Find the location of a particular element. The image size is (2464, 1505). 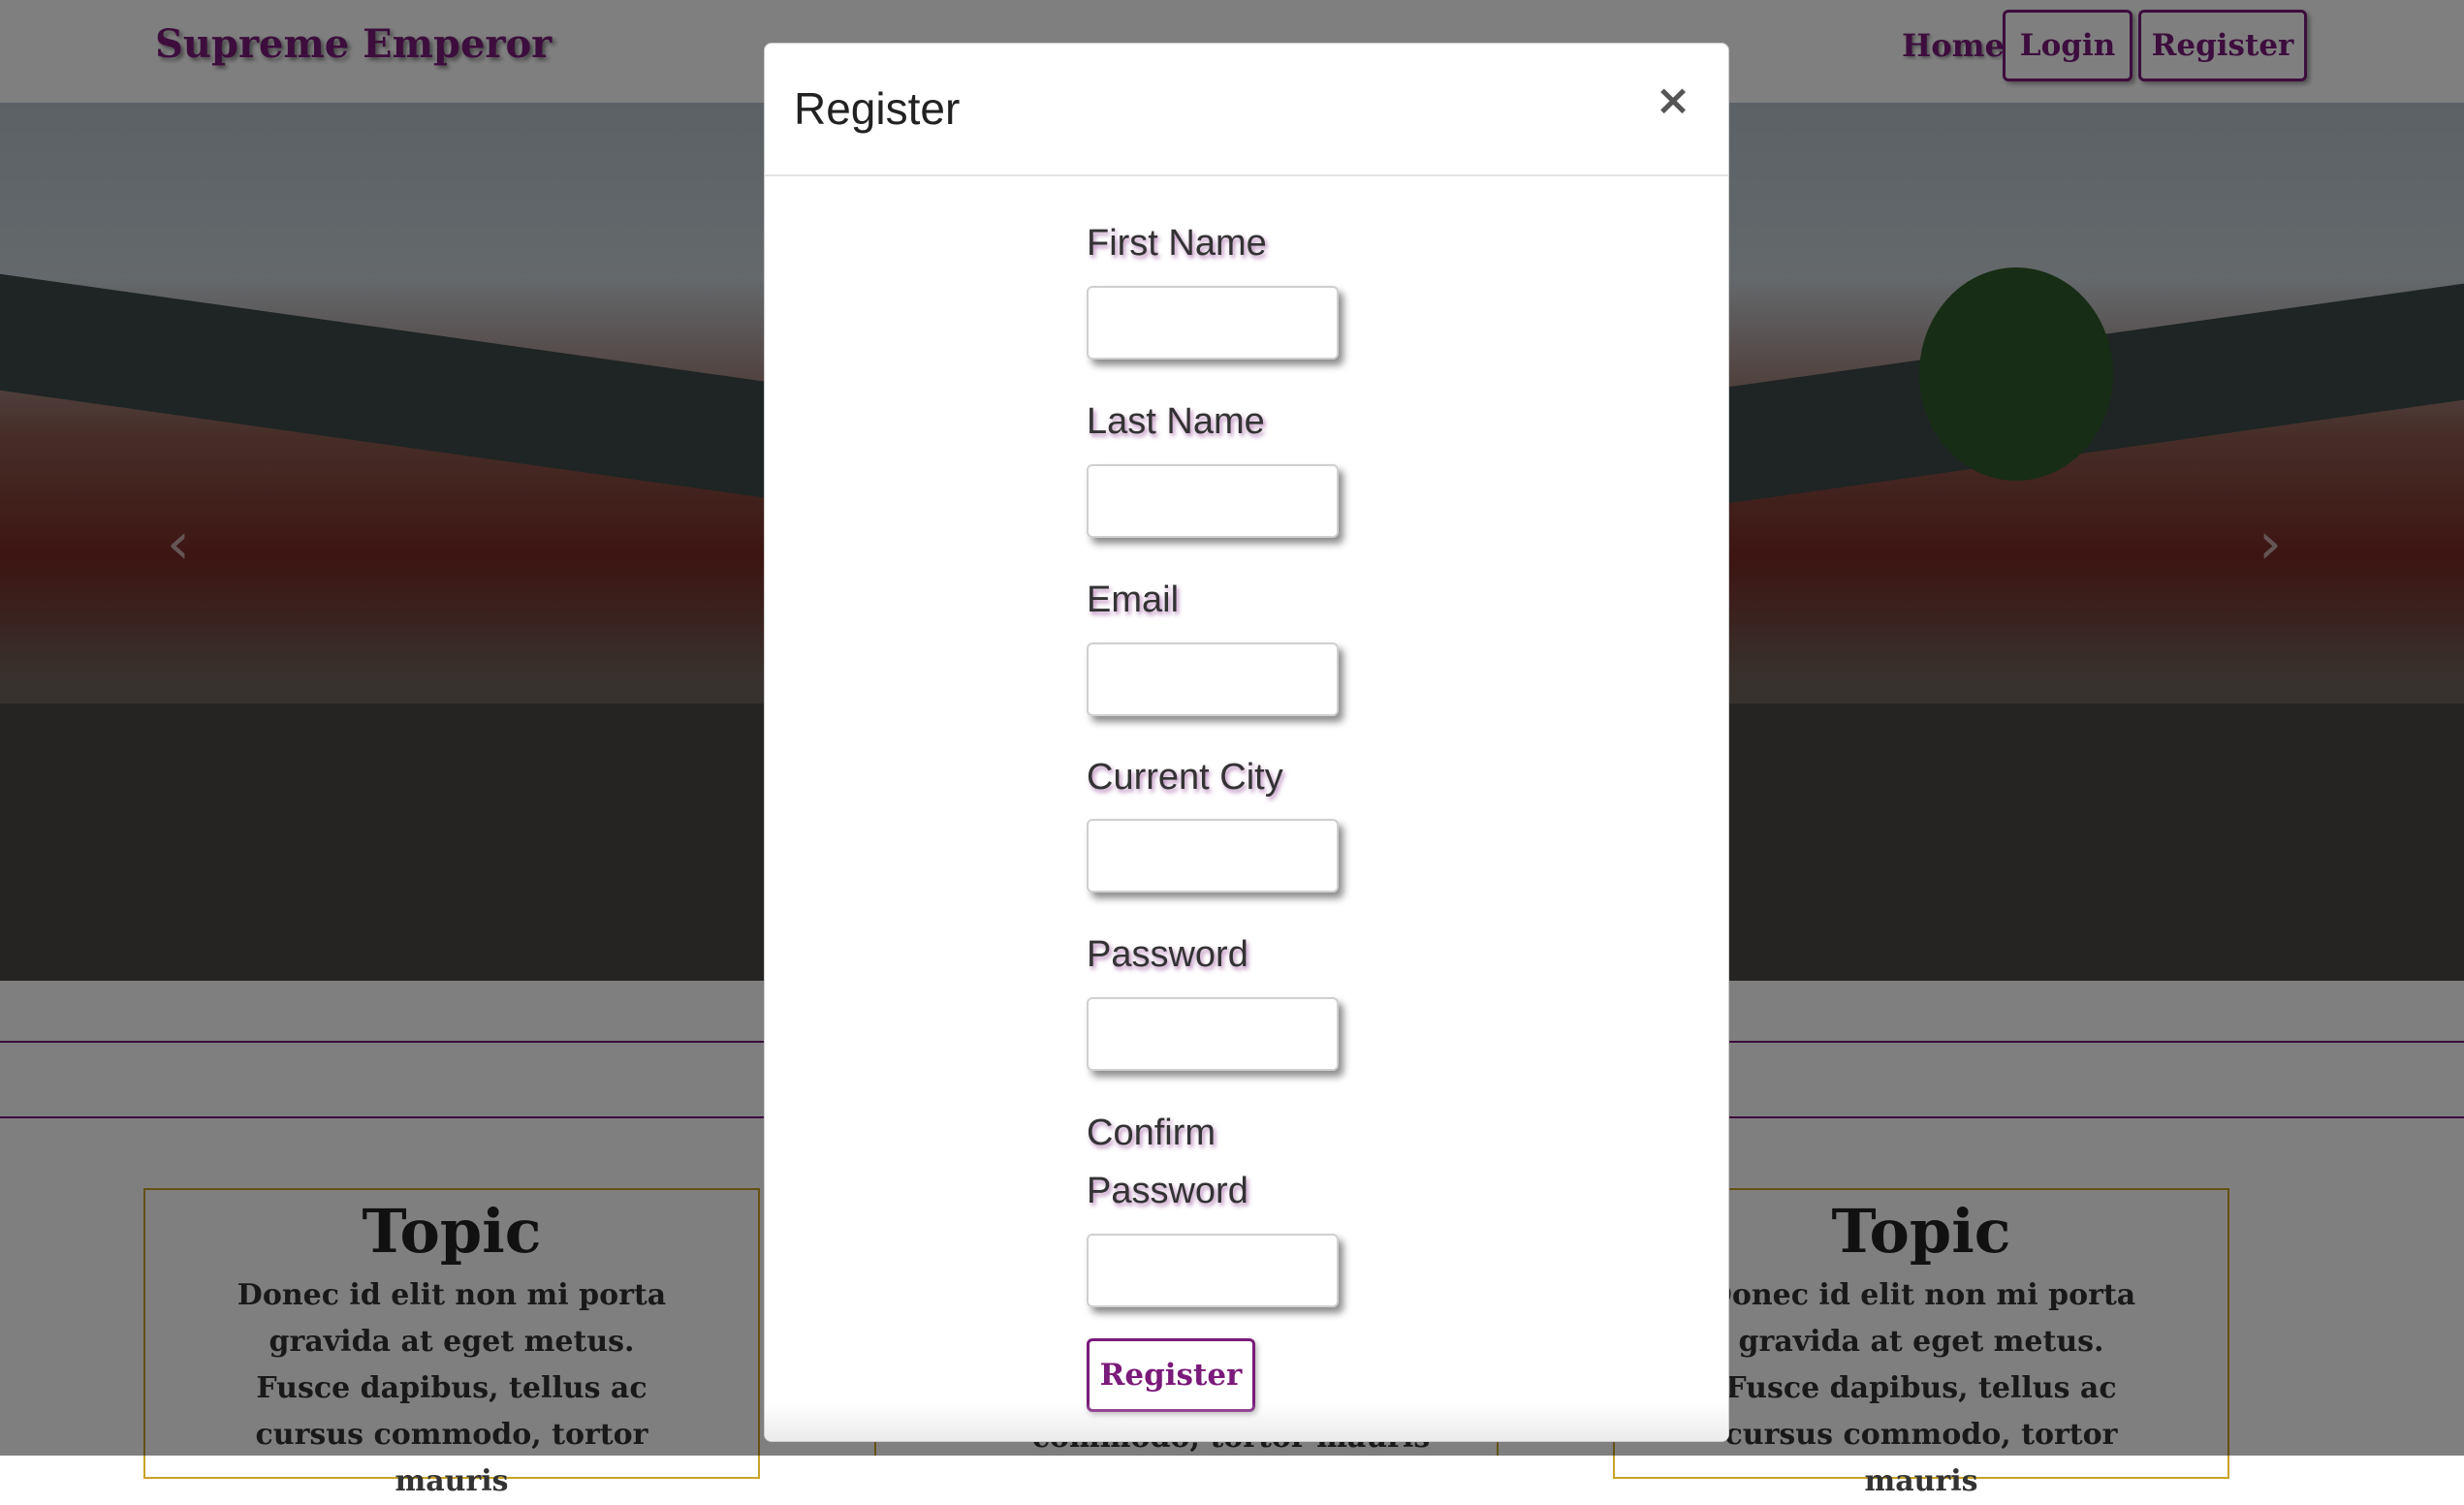

modal-scroll-fade is located at coordinates (1246, 1422).